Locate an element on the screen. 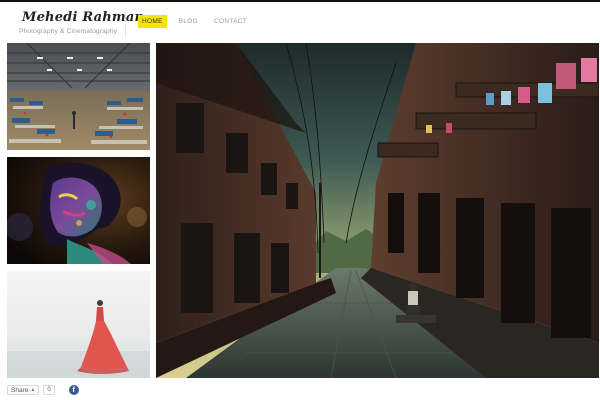 Image resolution: width=600 pixels, height=400 pixels. color-powder-portrait-photo is located at coordinates (78, 210).